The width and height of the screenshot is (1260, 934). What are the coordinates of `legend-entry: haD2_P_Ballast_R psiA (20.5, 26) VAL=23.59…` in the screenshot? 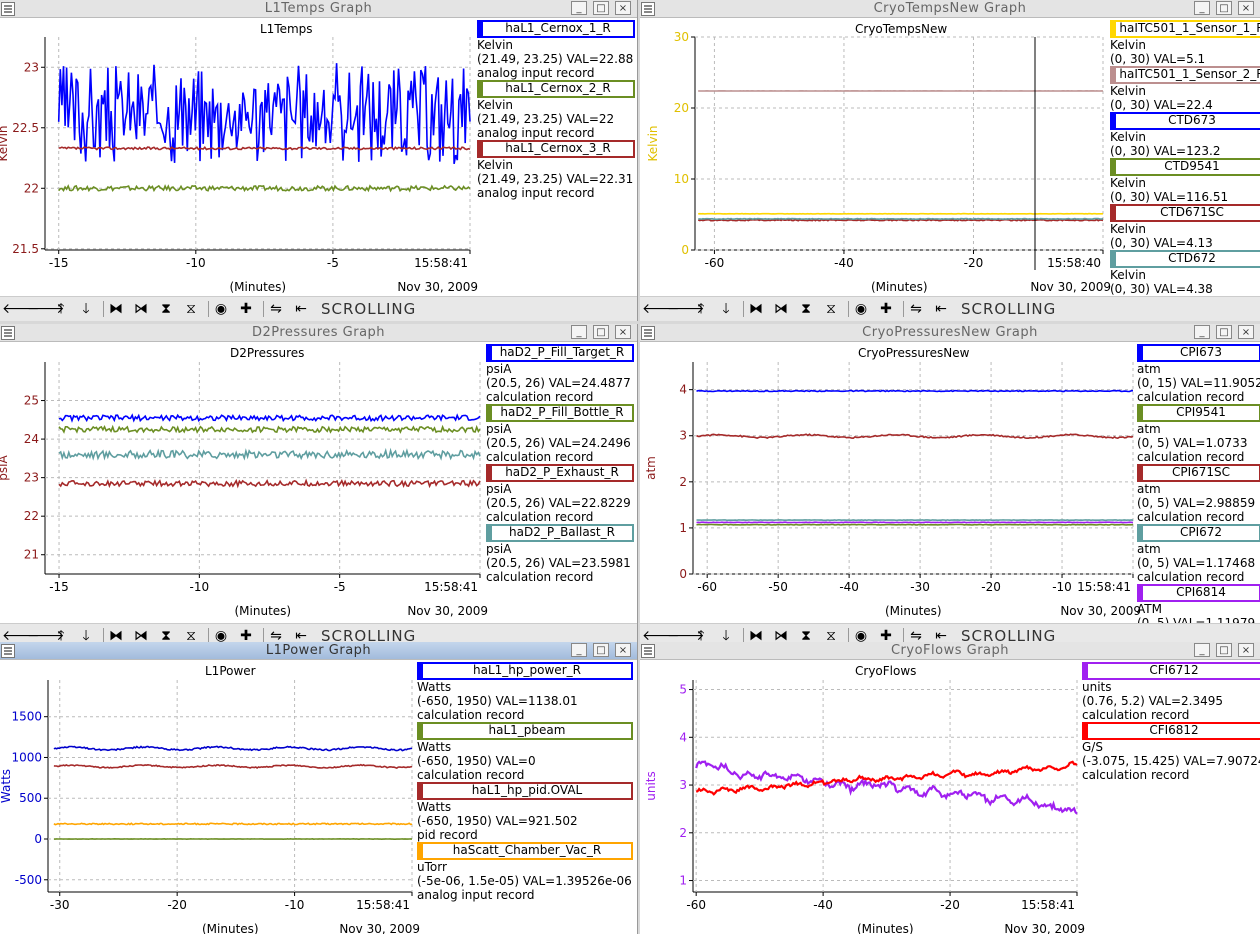 It's located at (560, 554).